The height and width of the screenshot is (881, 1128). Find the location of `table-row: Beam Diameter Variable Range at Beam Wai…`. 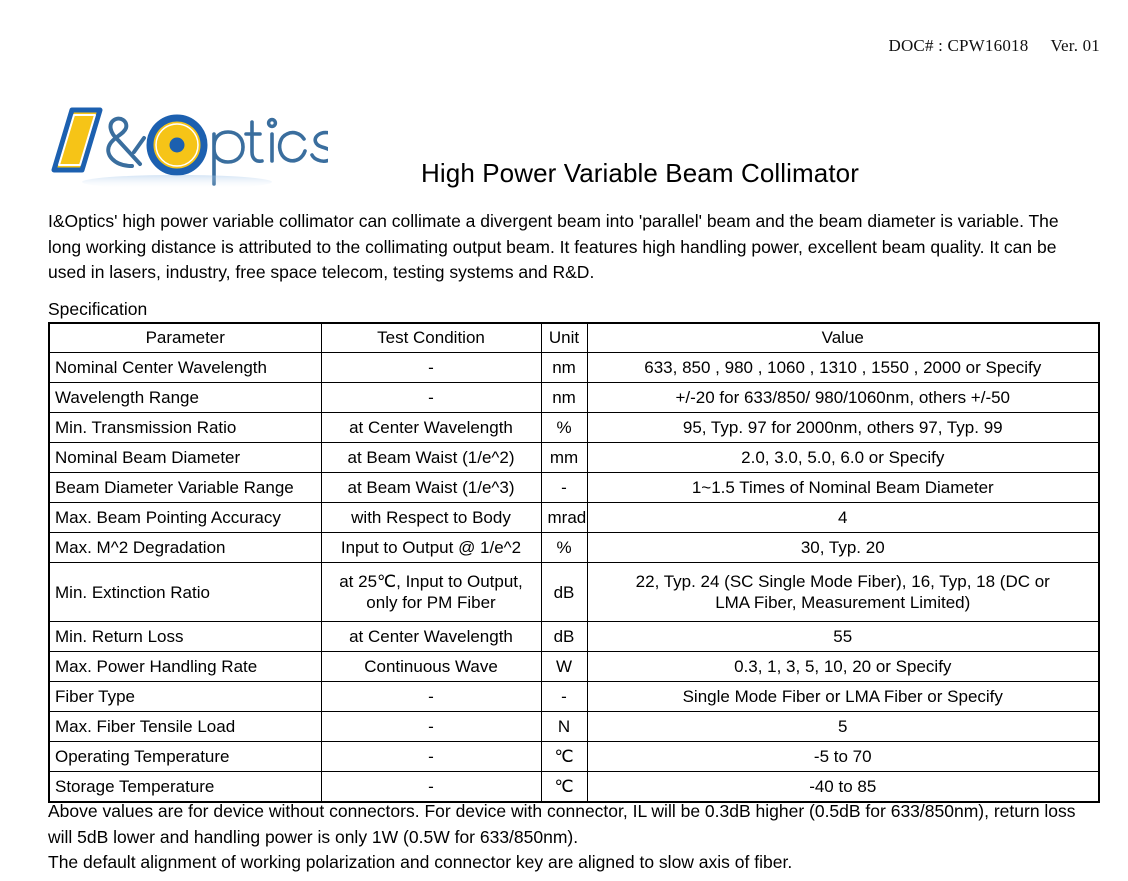

table-row: Beam Diameter Variable Range at Beam Wai… is located at coordinates (574, 487).